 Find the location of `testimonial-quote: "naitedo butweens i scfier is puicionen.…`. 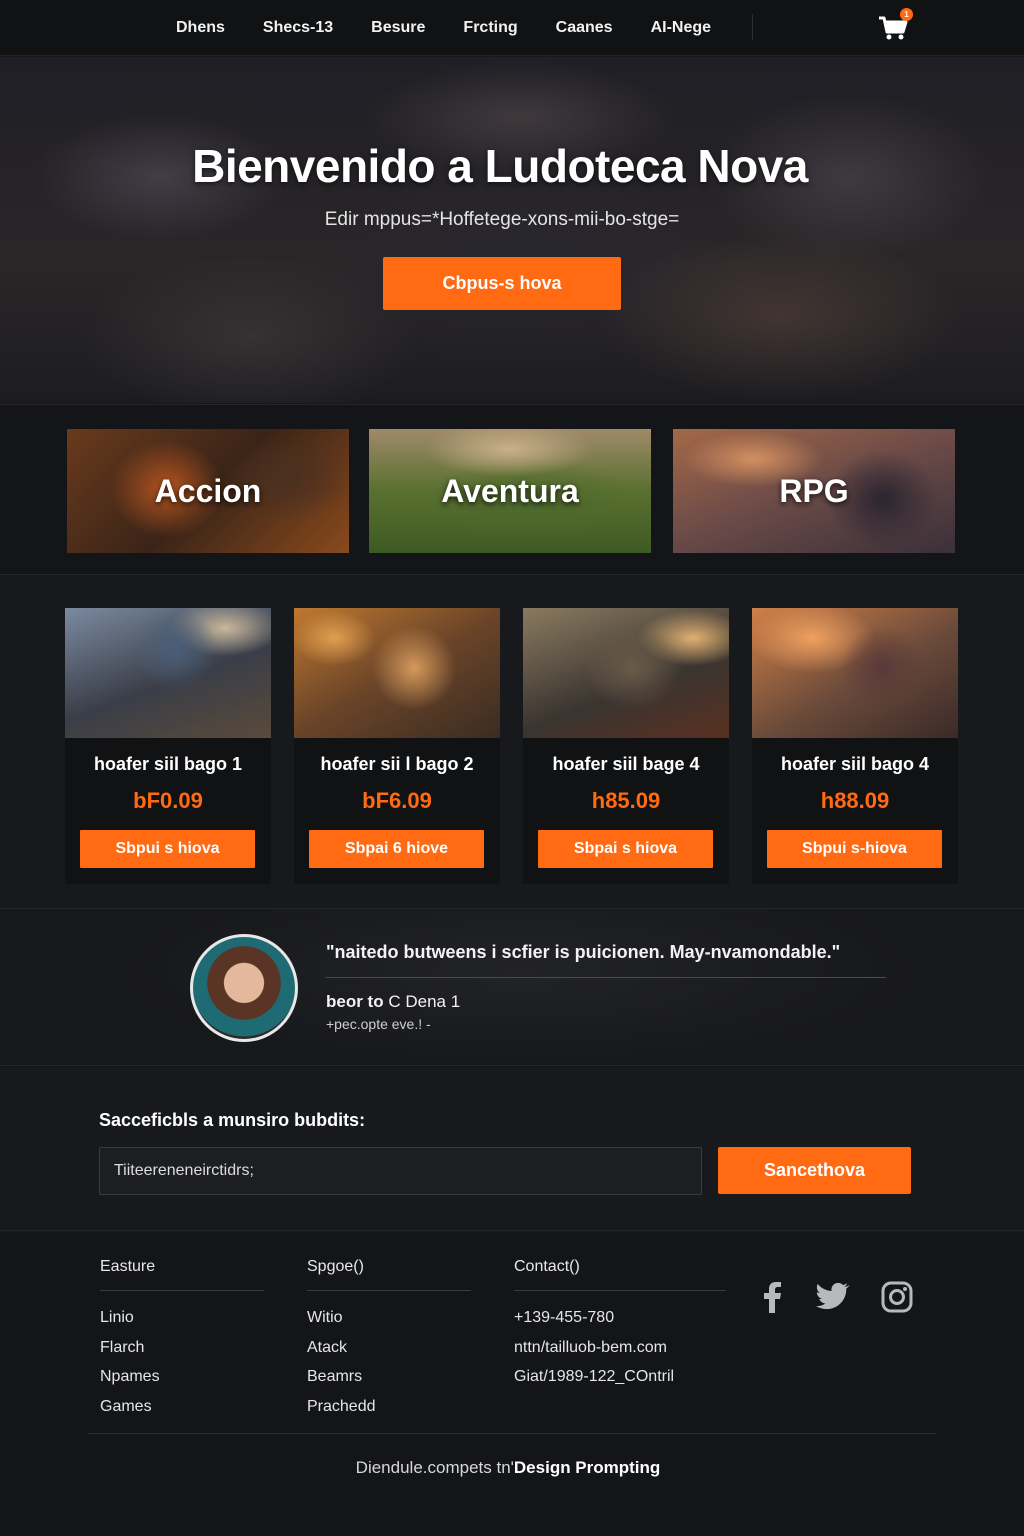

testimonial-quote: "naitedo butweens i scfier is puicionen.… is located at coordinates (606, 960).